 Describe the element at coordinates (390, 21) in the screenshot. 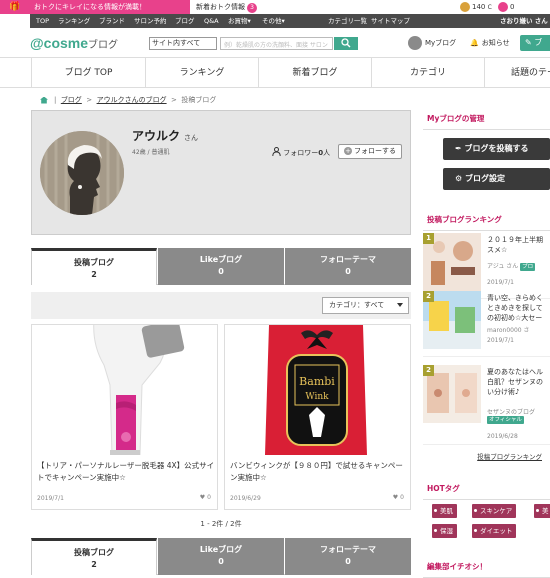

I see `sitemap-link: サイトマップ` at that location.